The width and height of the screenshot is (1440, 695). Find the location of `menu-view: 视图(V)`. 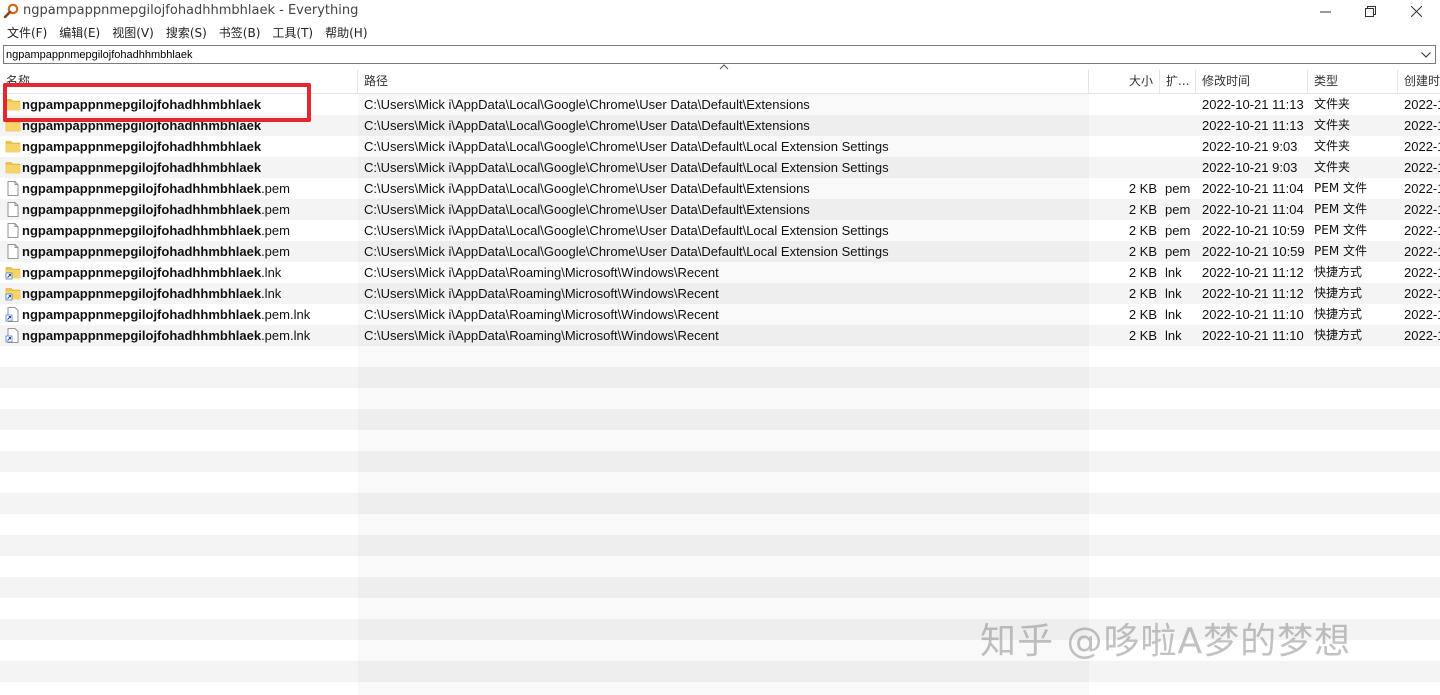

menu-view: 视图(V) is located at coordinates (133, 33).